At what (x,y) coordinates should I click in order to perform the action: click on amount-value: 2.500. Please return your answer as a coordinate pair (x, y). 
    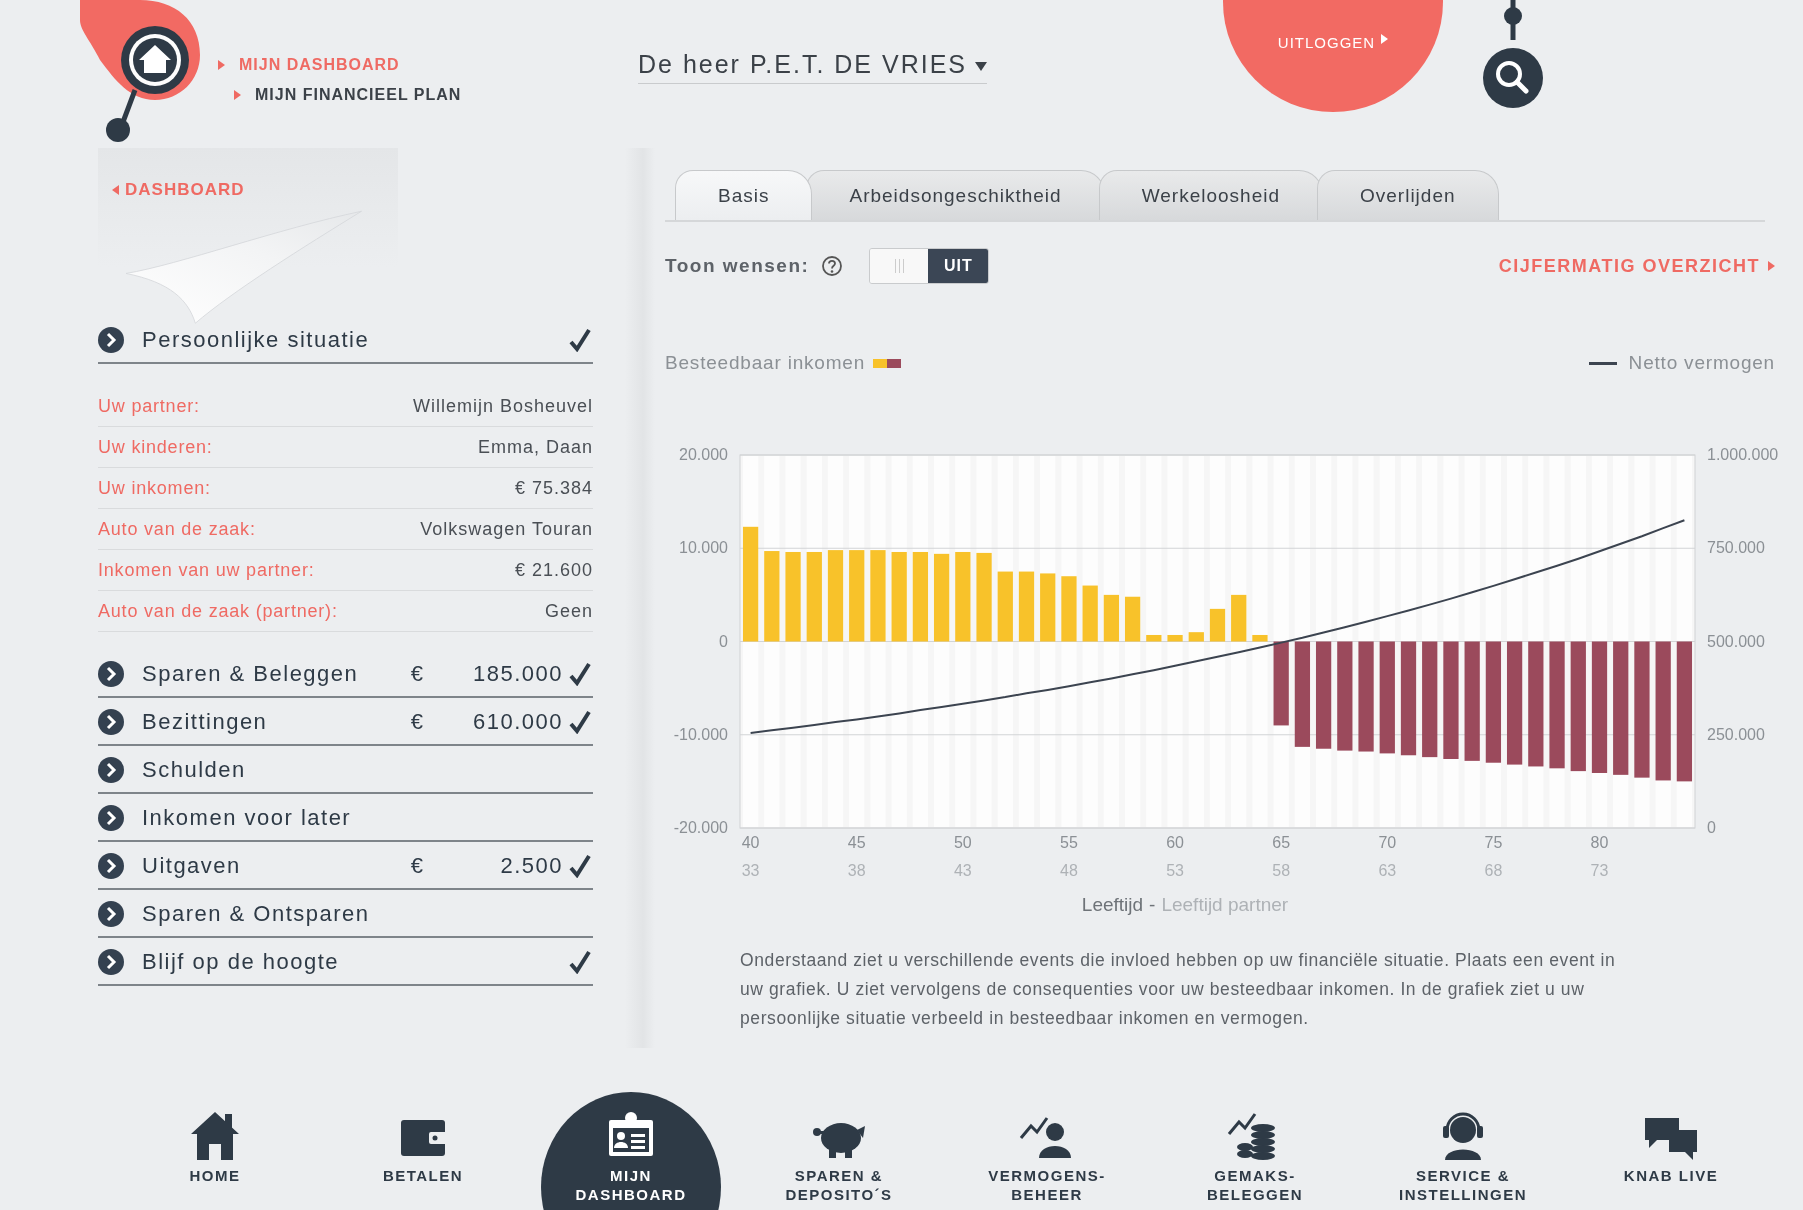
    Looking at the image, I should click on (531, 866).